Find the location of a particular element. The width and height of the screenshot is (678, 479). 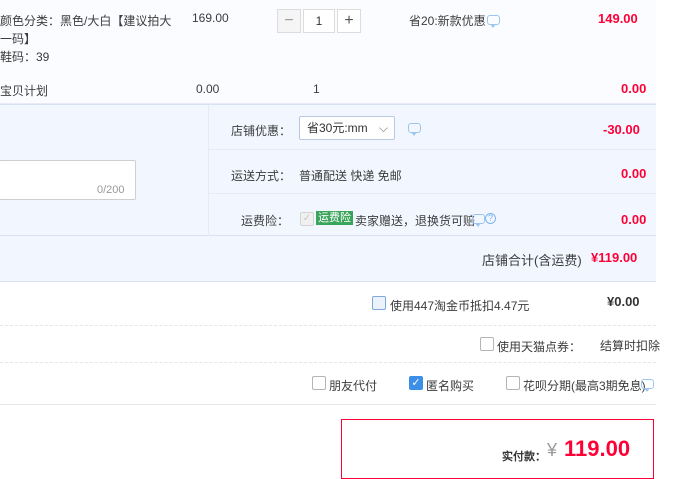

unit-price: 169.00 is located at coordinates (210, 18).